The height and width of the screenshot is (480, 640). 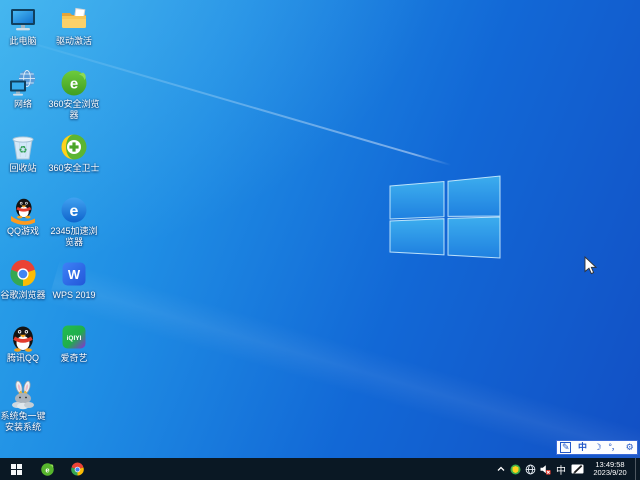 I want to click on iqiyi-wordmark: iQIYI, so click(x=74, y=338).